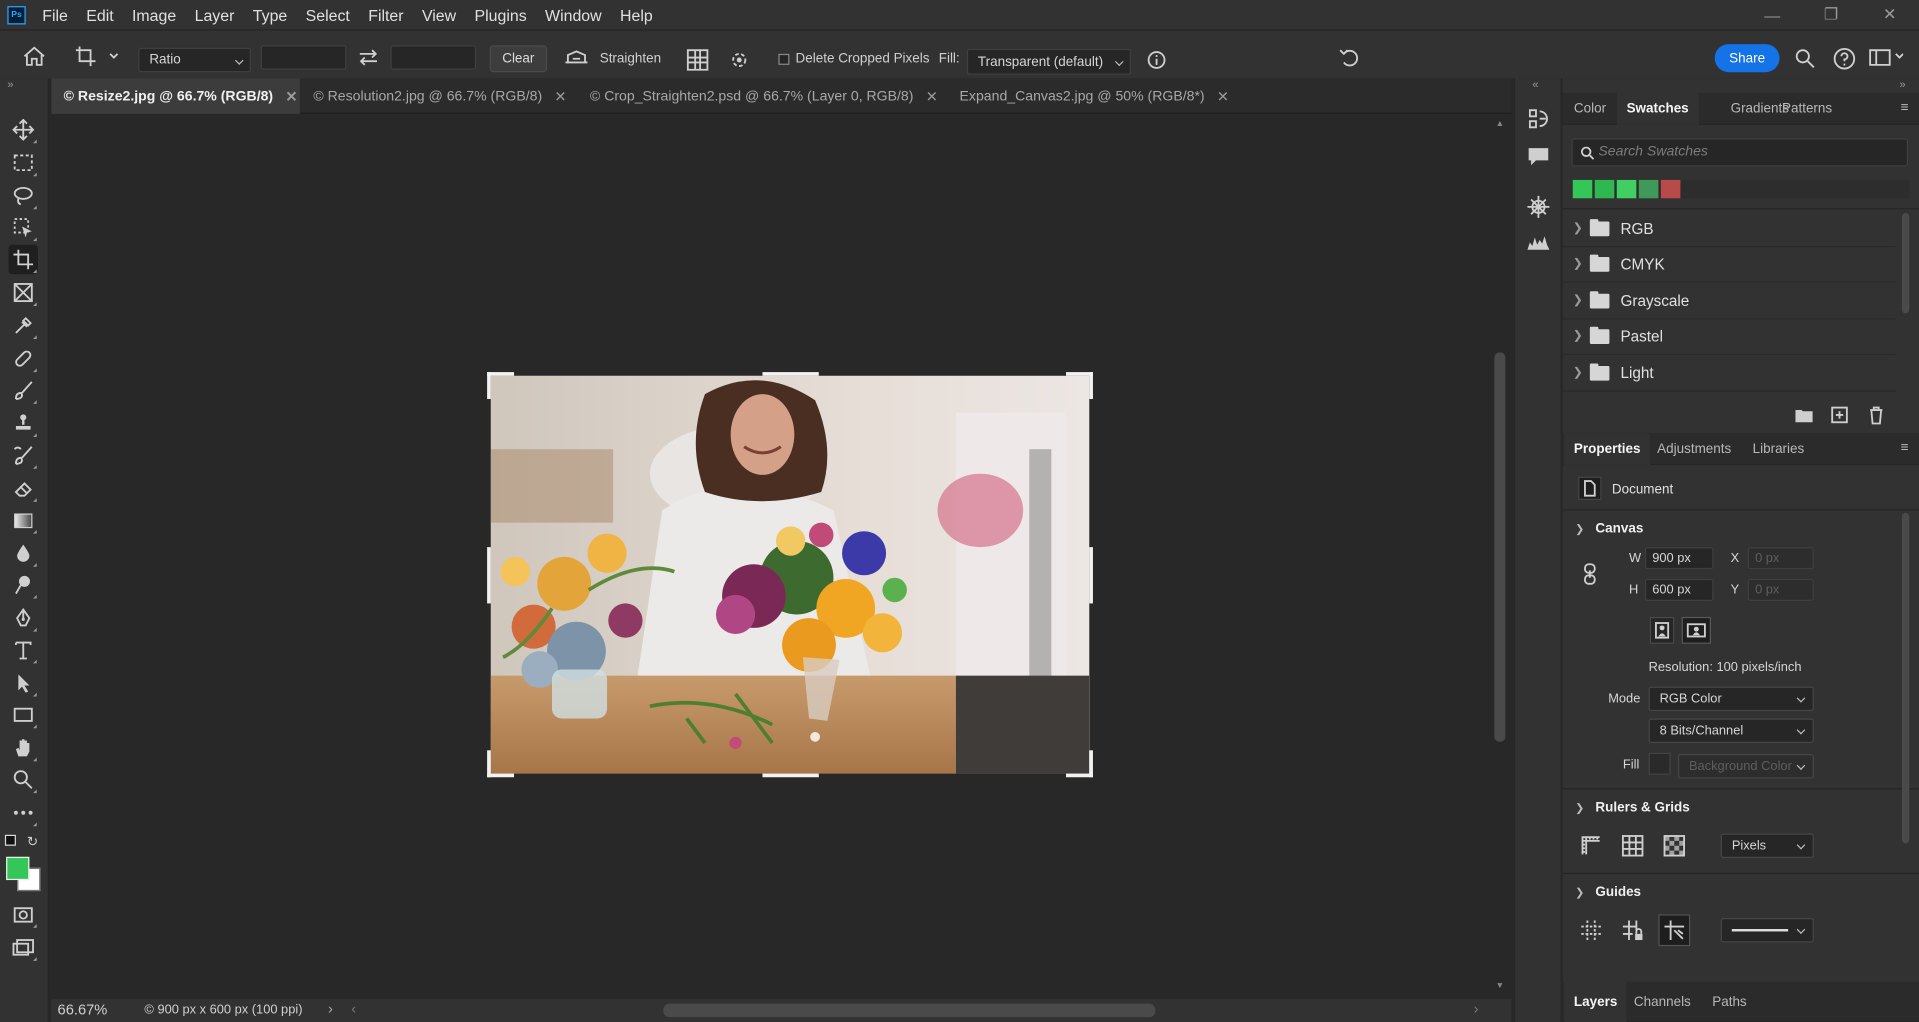  Describe the element at coordinates (1831, 14) in the screenshot. I see `restore-icon: ❐` at that location.